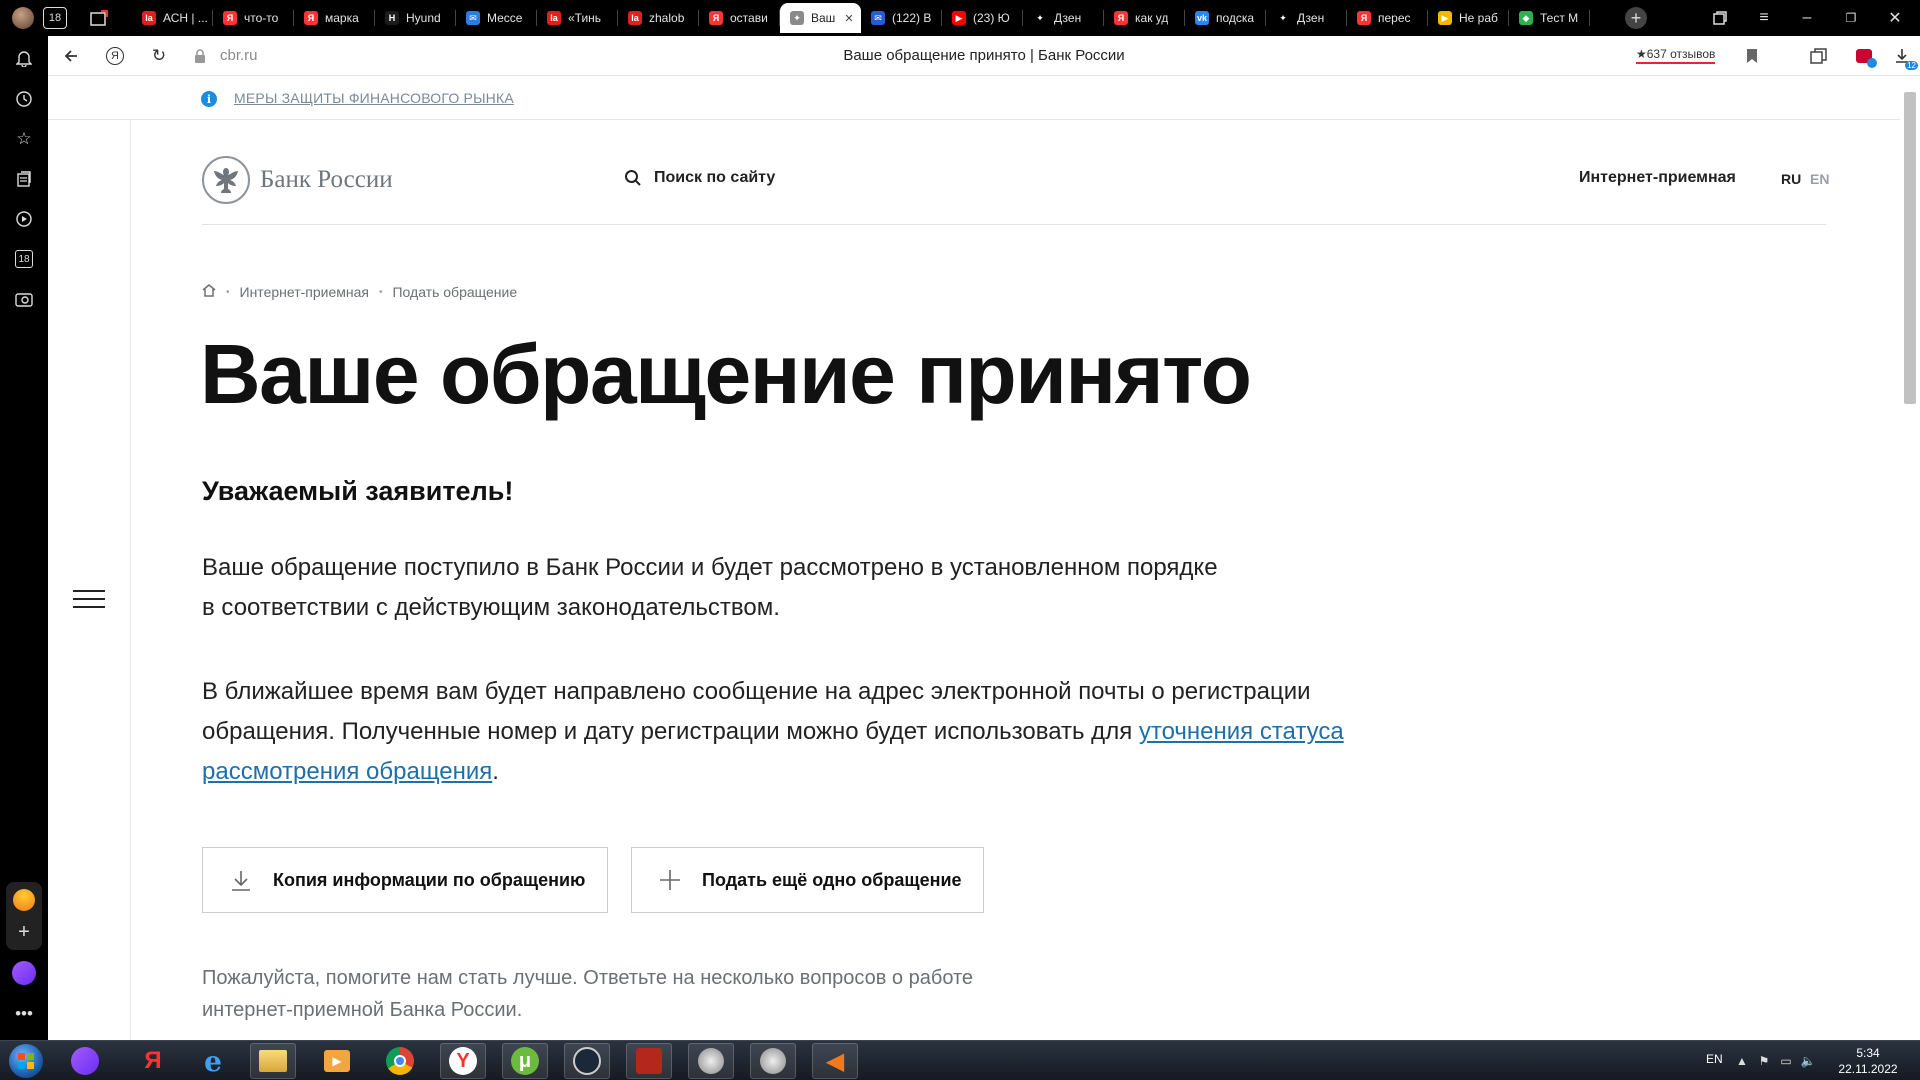 This screenshot has width=1920, height=1080. What do you see at coordinates (374, 98) in the screenshot?
I see `notice-link: МЕРЫ ЗАЩИТЫ ФИНАНСОВОГО РЫНКА` at bounding box center [374, 98].